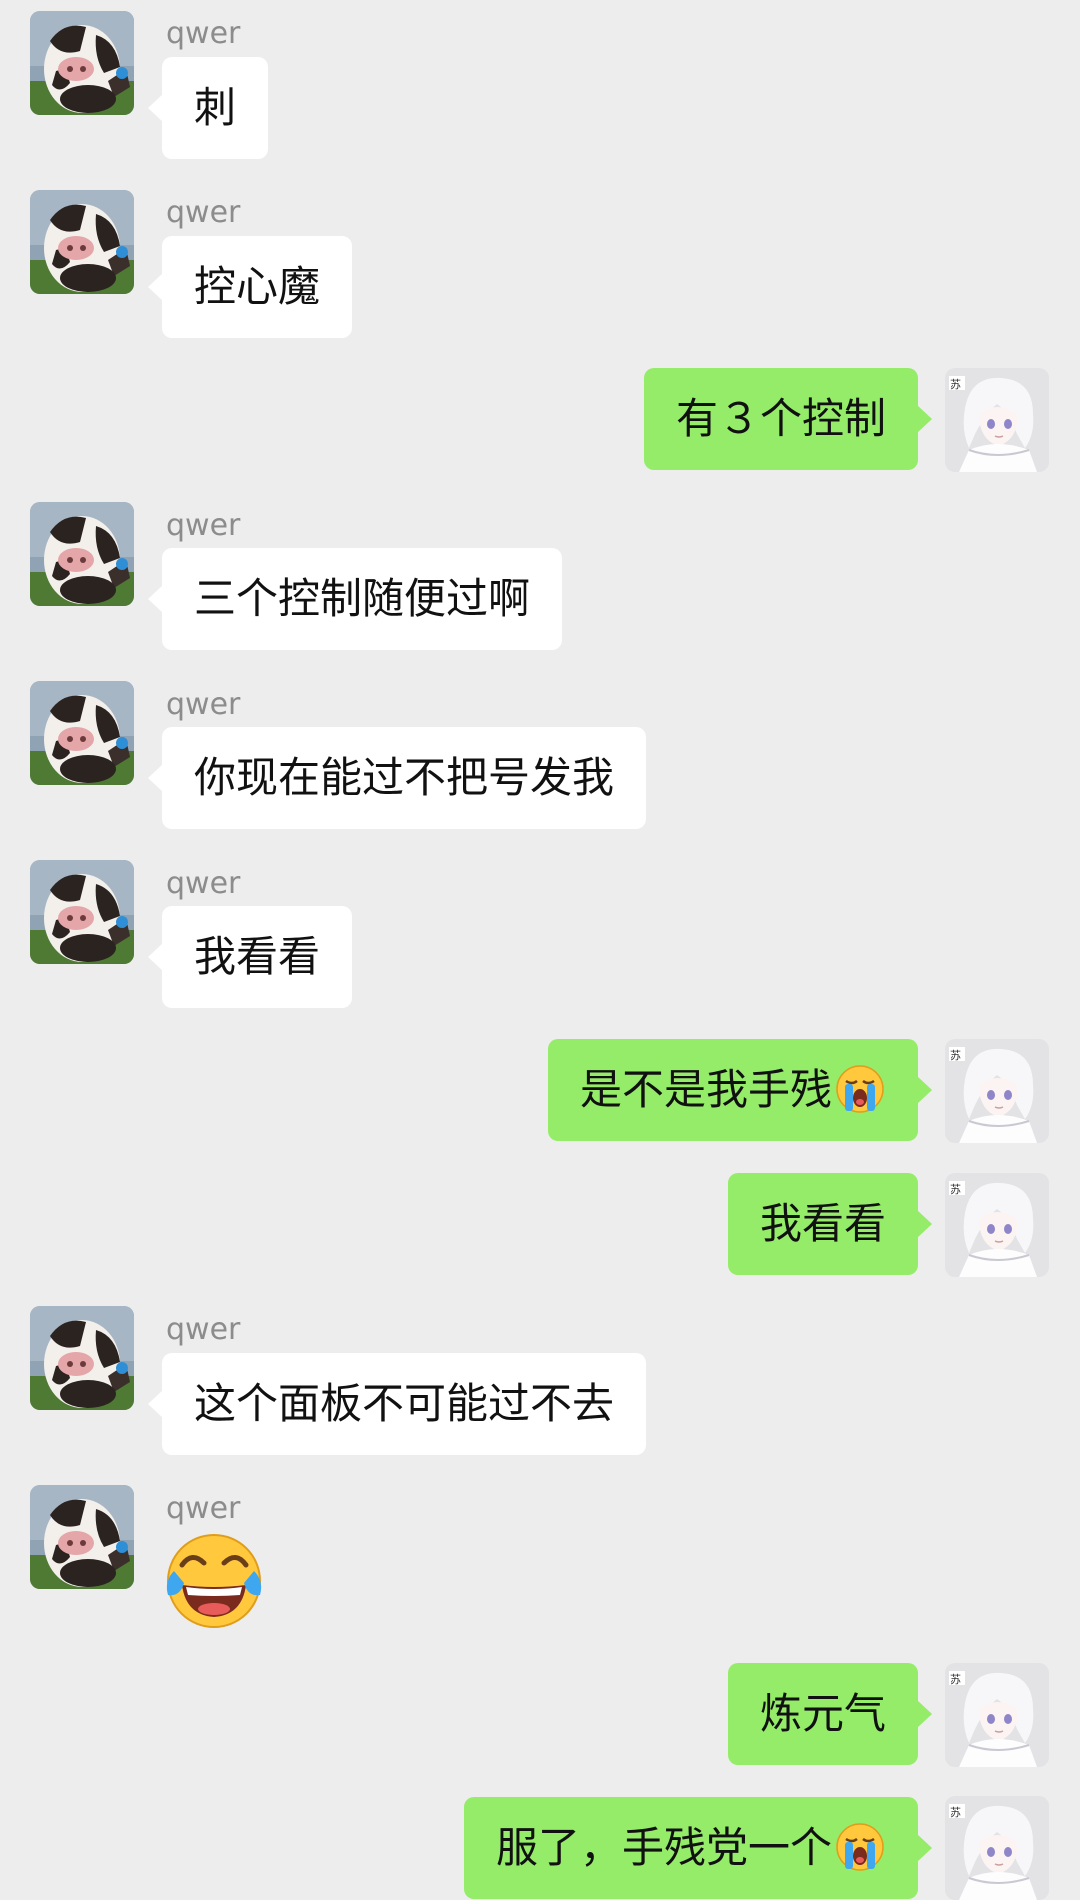 The image size is (1080, 1900). I want to click on message-text: 是不是我手残, so click(705, 1089).